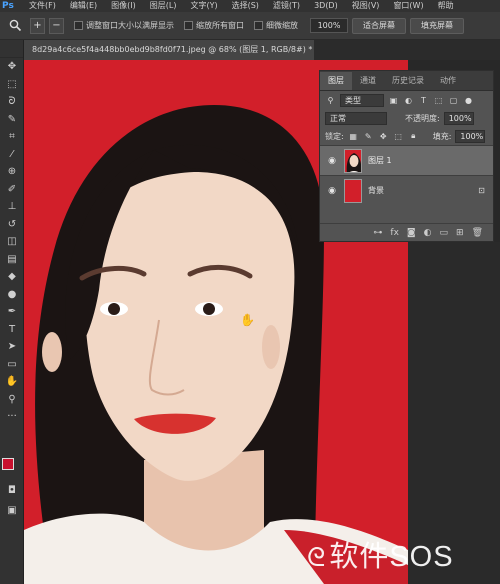 The width and height of the screenshot is (500, 584). Describe the element at coordinates (203, 6) in the screenshot. I see `menu-type: 文字(Y)` at that location.